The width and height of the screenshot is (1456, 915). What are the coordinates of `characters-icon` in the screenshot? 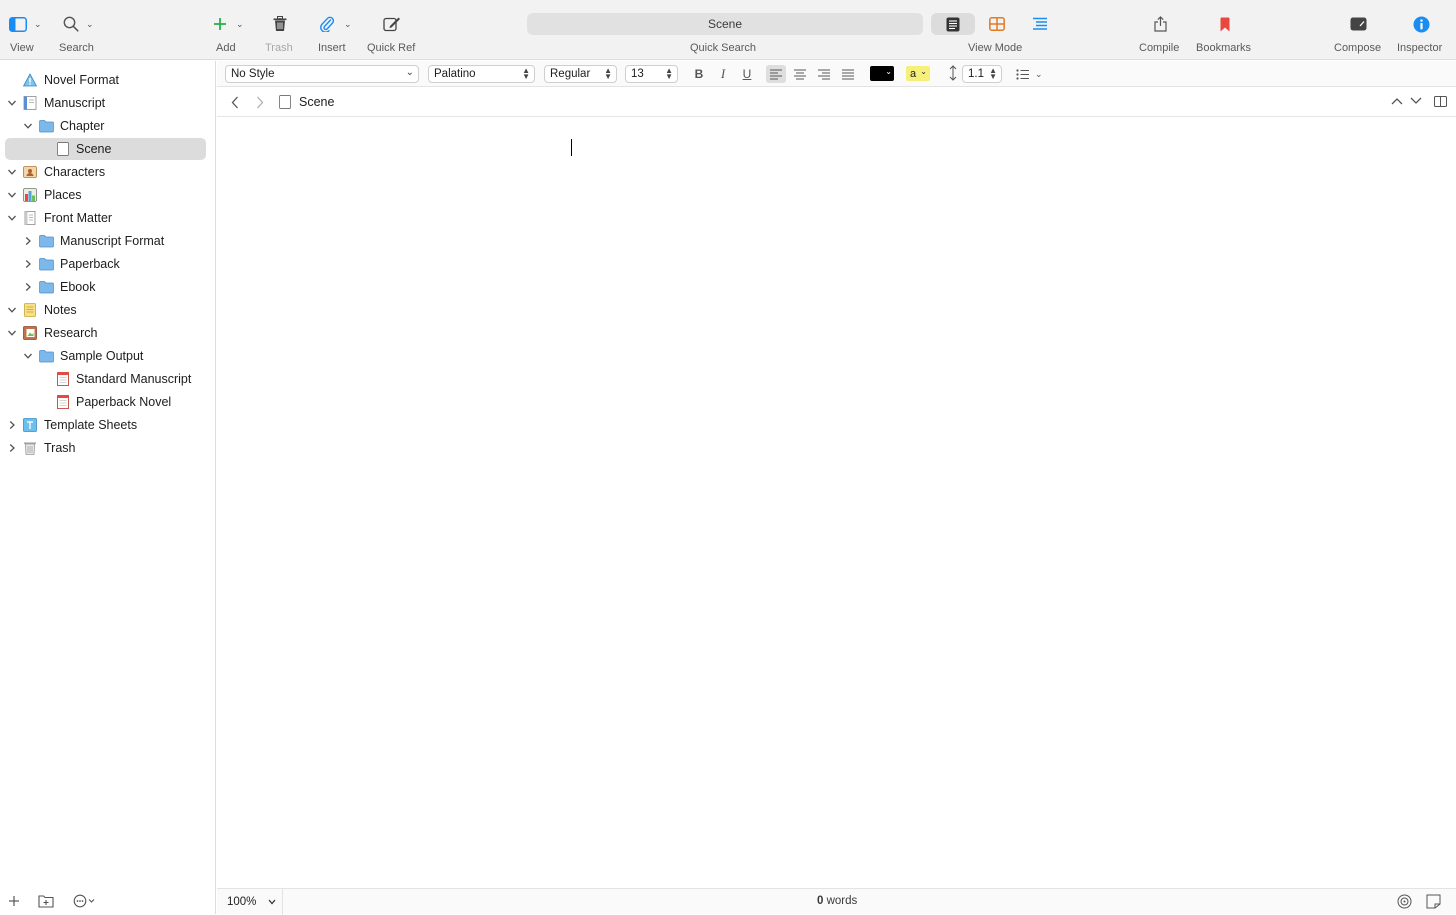 It's located at (30, 171).